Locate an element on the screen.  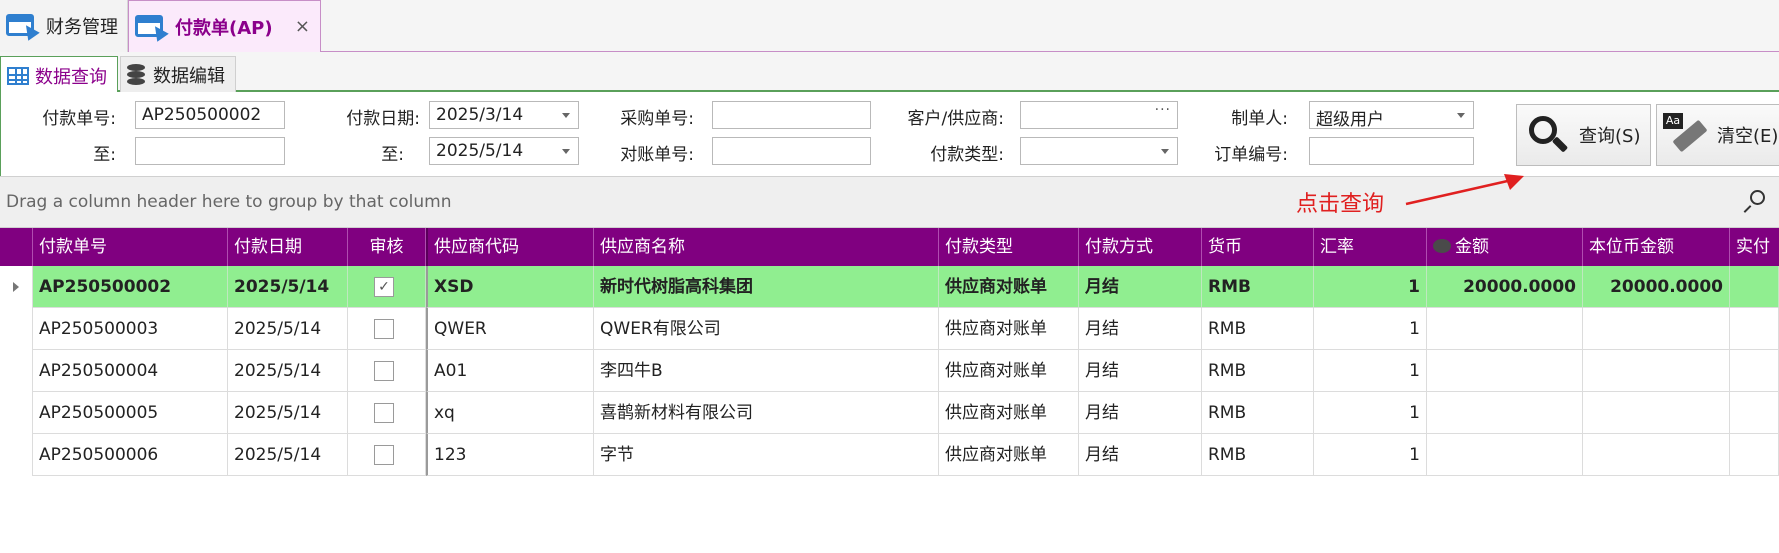
cell-supplier-code: XSD is located at coordinates (510, 287).